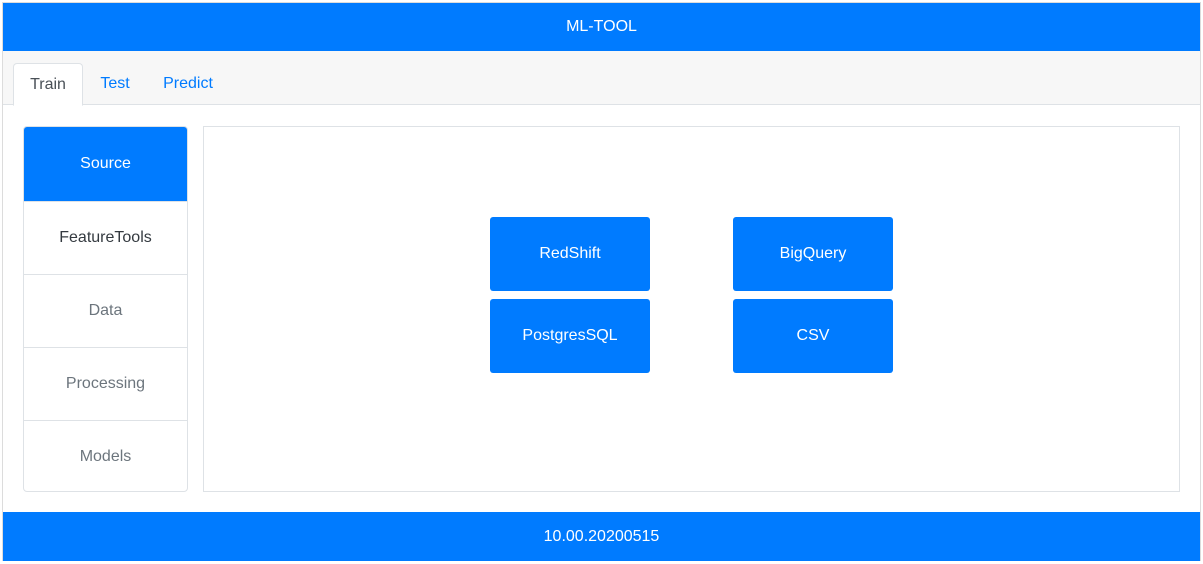 The image size is (1203, 564). I want to click on tab-train: Train, so click(48, 84).